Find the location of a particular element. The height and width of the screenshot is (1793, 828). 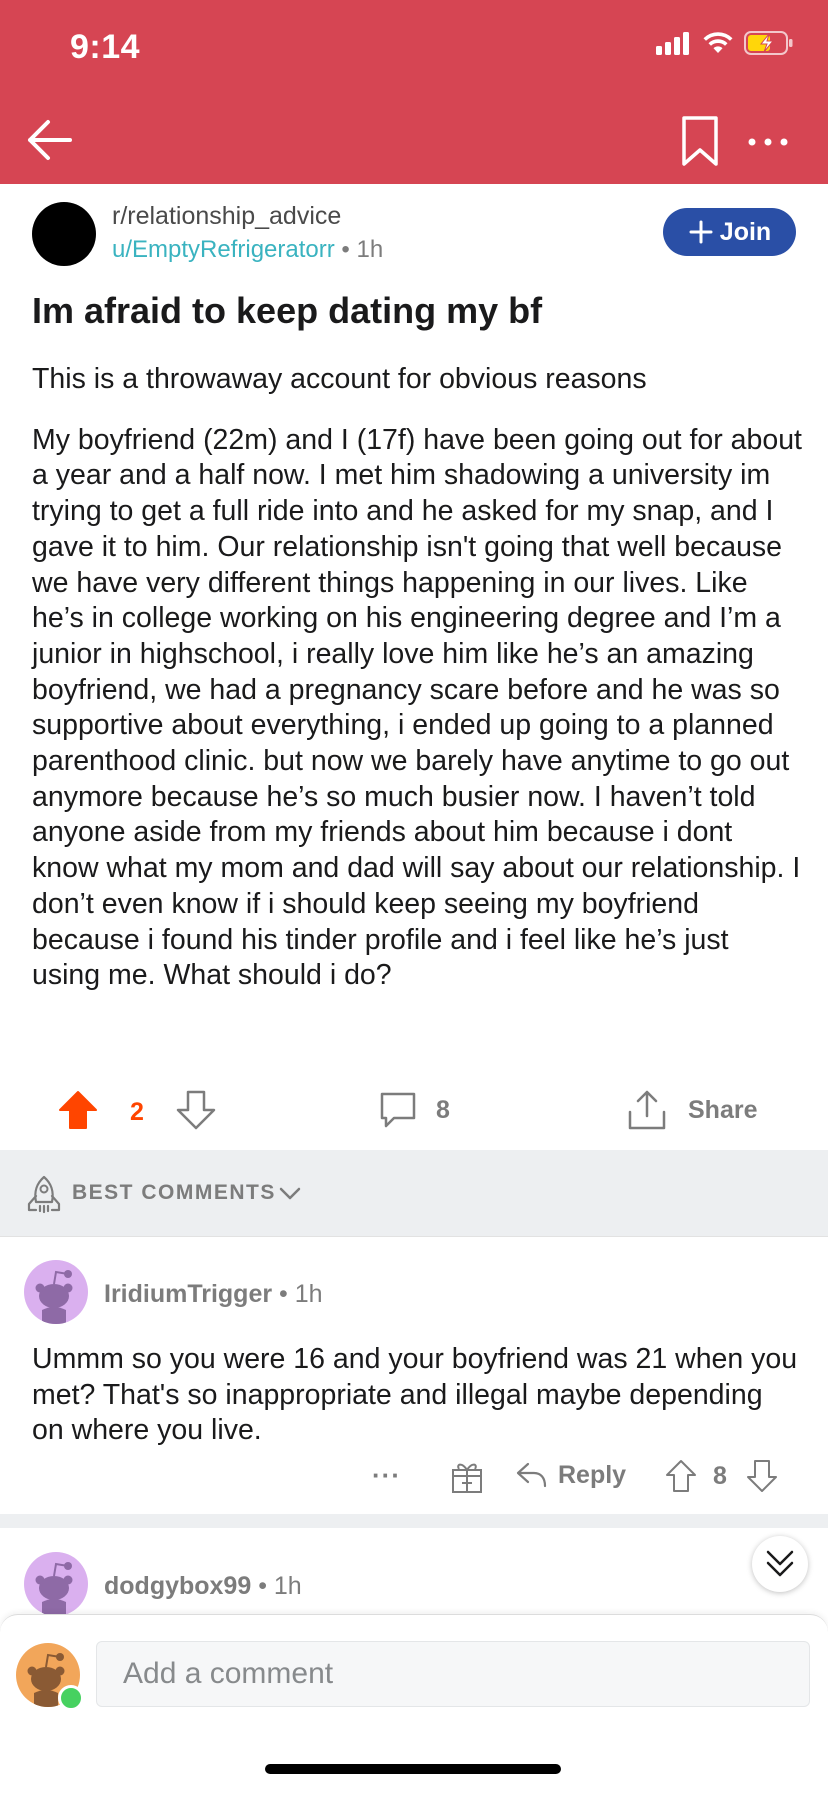

nav-bar is located at coordinates (414, 142).